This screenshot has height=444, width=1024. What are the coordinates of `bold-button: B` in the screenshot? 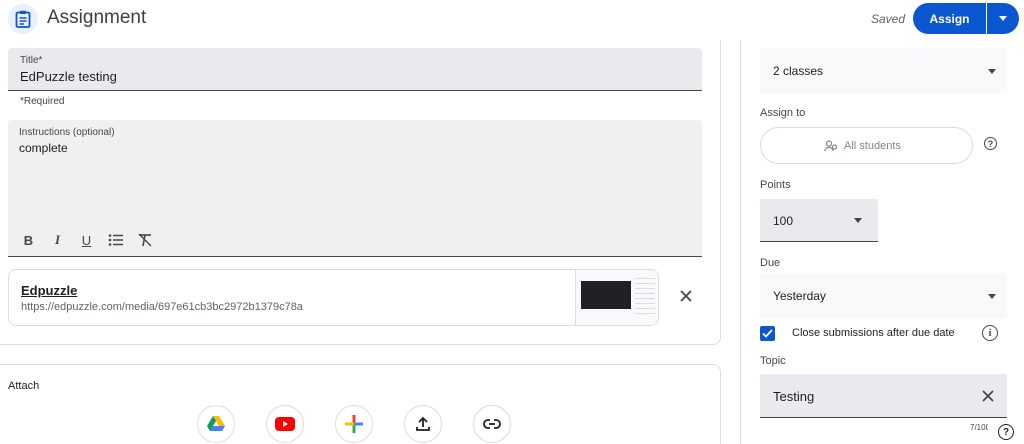 It's located at (28, 240).